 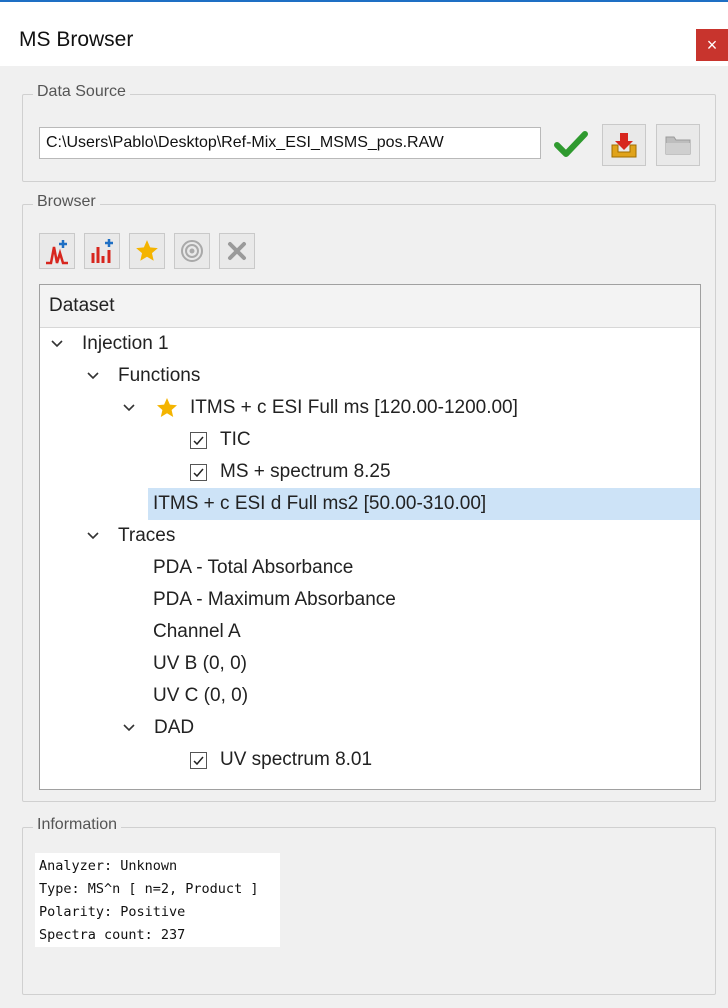 I want to click on tree-node-traces: Traces, so click(x=146, y=536).